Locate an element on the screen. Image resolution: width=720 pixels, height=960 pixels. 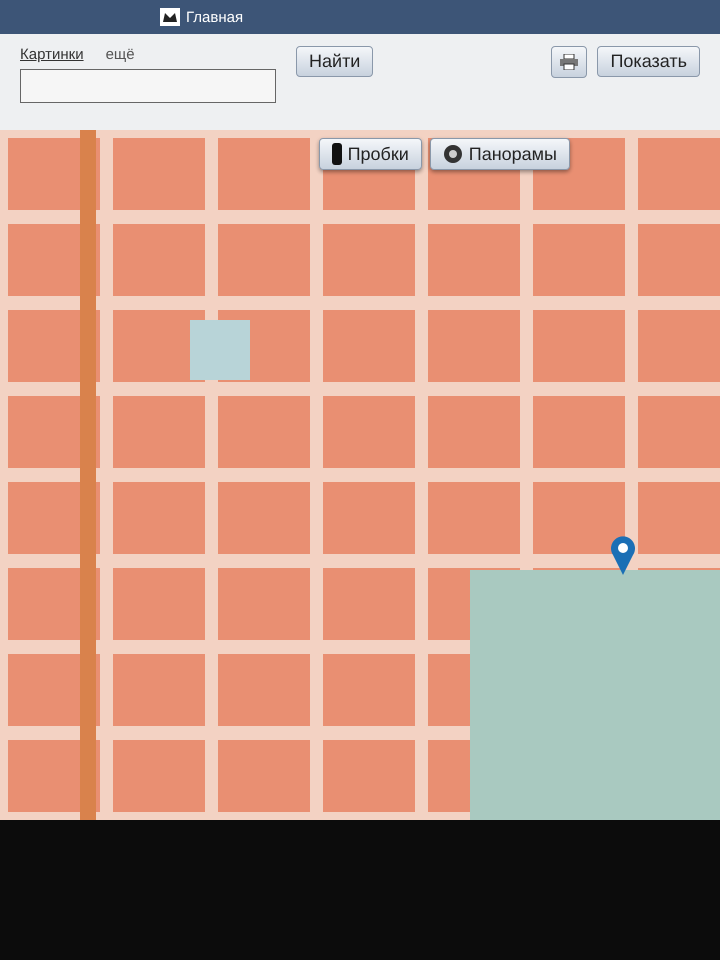
find-button: Найти is located at coordinates (335, 61).